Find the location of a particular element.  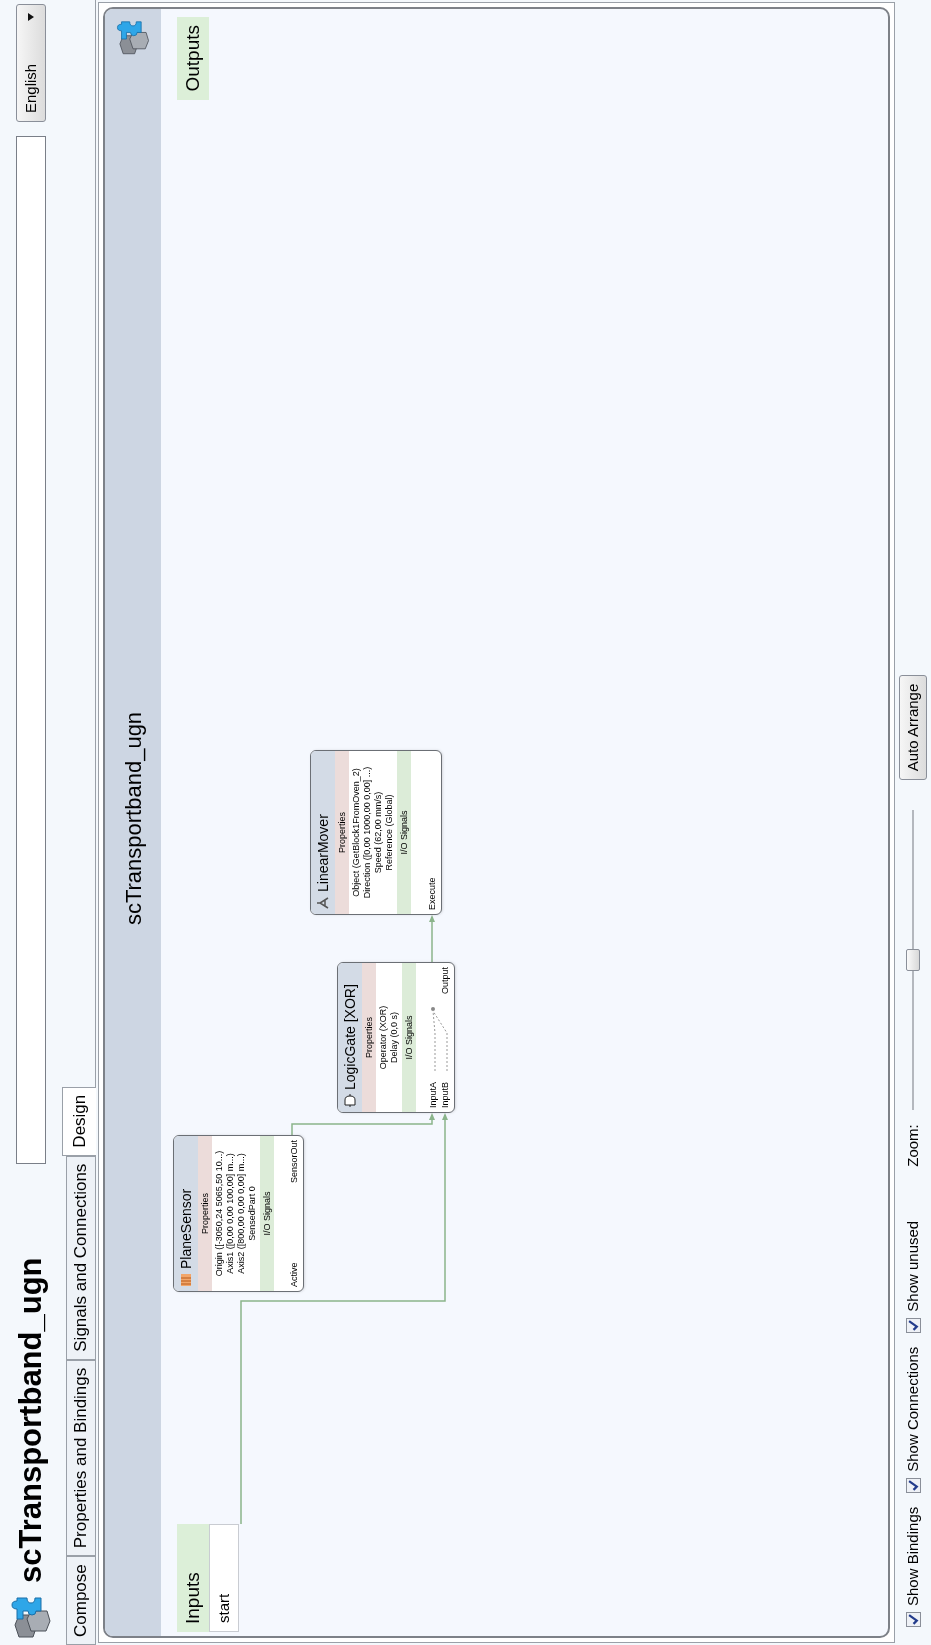

zoom-label: Zoom: is located at coordinates (912, 1145).